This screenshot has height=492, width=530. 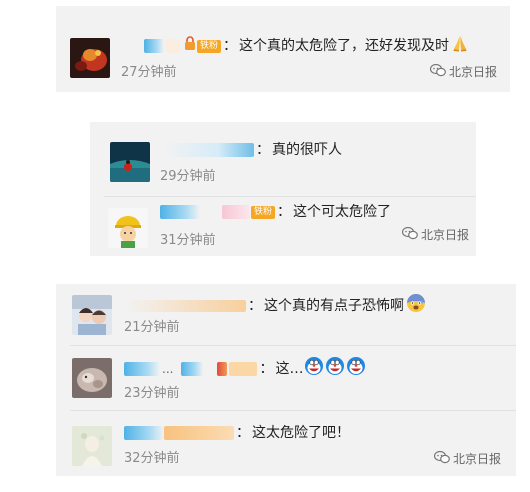 I want to click on comment-text: 这个可太危险了, so click(x=342, y=212).